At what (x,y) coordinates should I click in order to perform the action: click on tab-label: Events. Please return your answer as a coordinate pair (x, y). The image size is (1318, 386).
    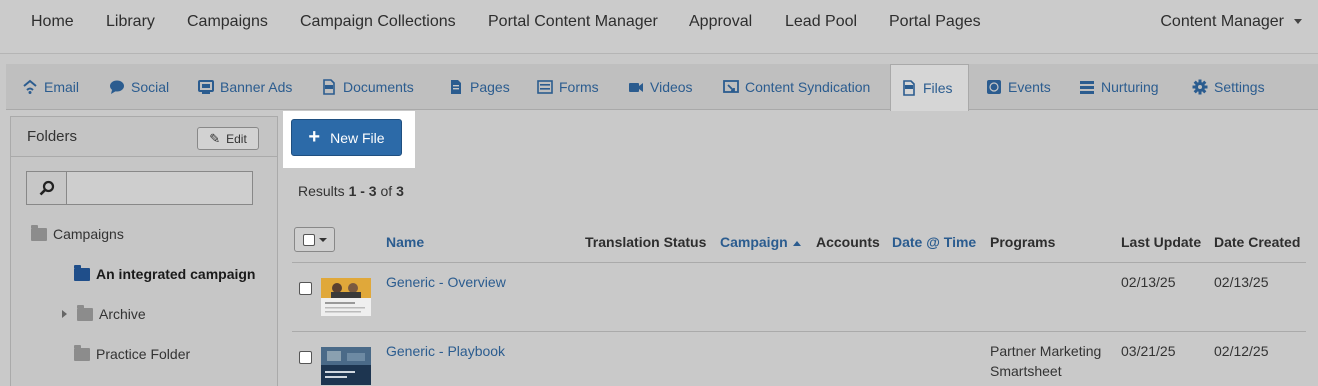
    Looking at the image, I should click on (1029, 87).